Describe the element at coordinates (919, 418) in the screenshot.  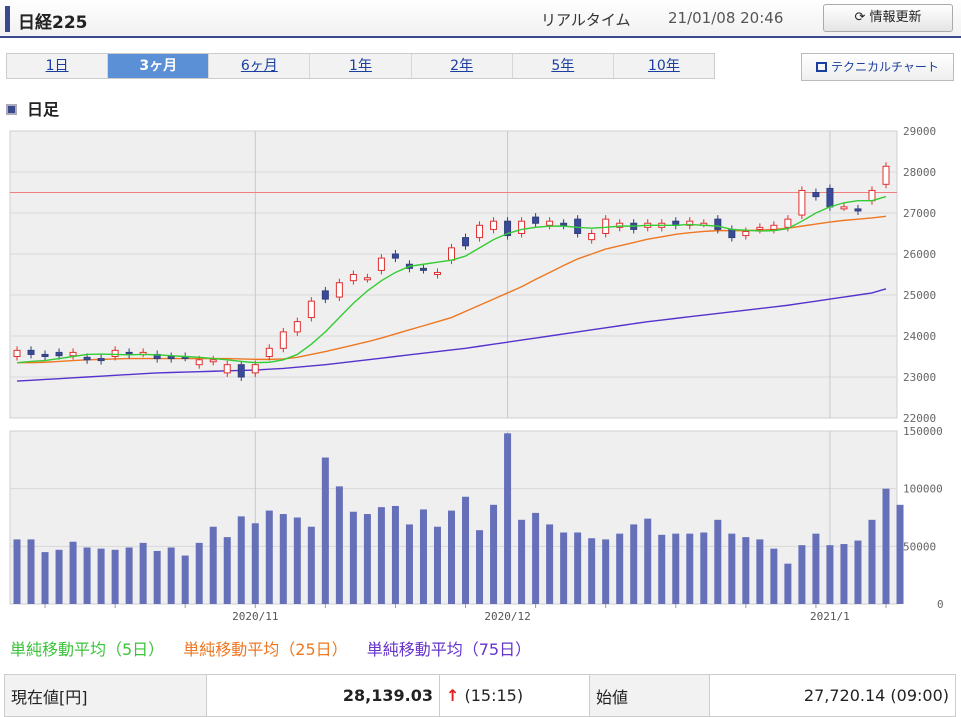
I see `price-tick-label: 22000` at that location.